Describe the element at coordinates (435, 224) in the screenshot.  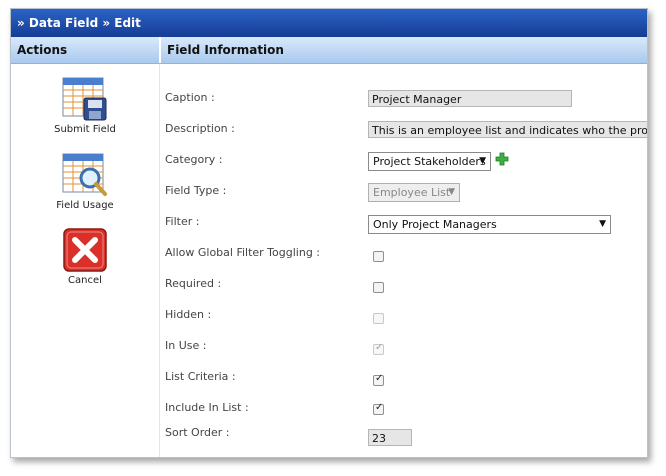
I see `filter-value: Only Project Managers` at that location.